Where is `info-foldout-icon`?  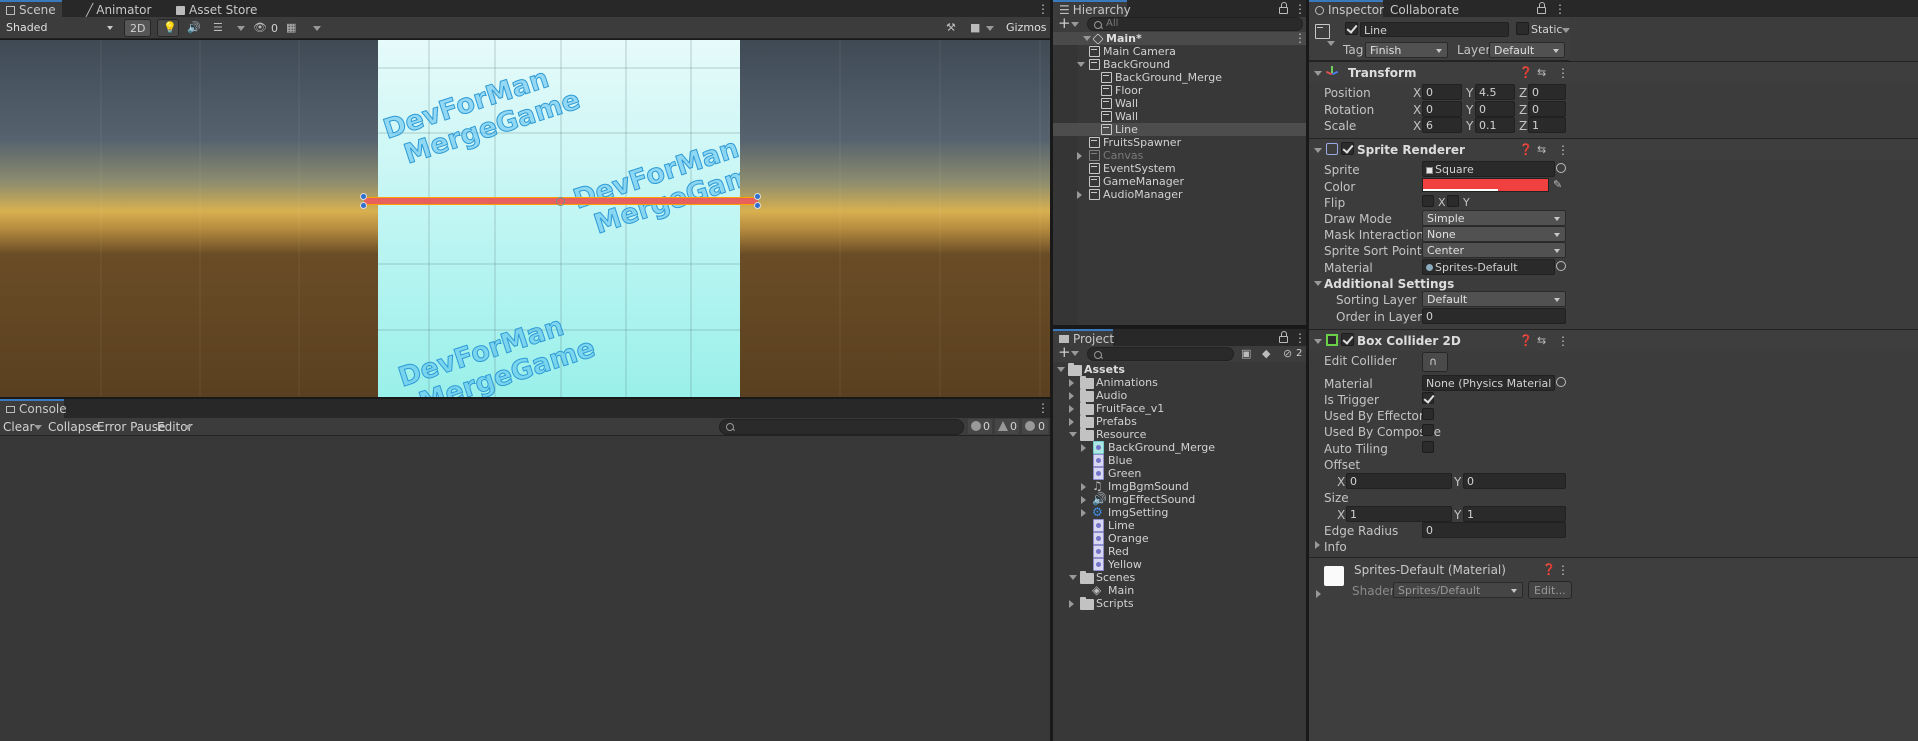
info-foldout-icon is located at coordinates (1317, 545).